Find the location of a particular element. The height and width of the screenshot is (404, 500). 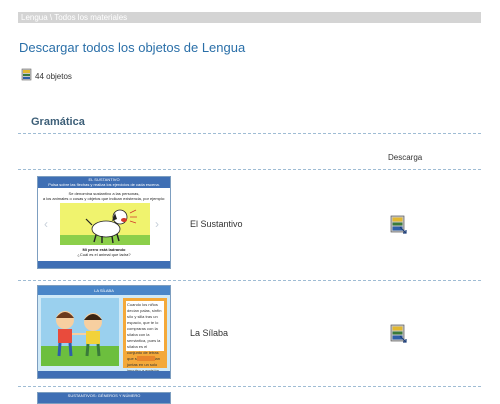

thumbnail-caption-question: ¿Cuál es el animal que ladra? is located at coordinates (104, 254).